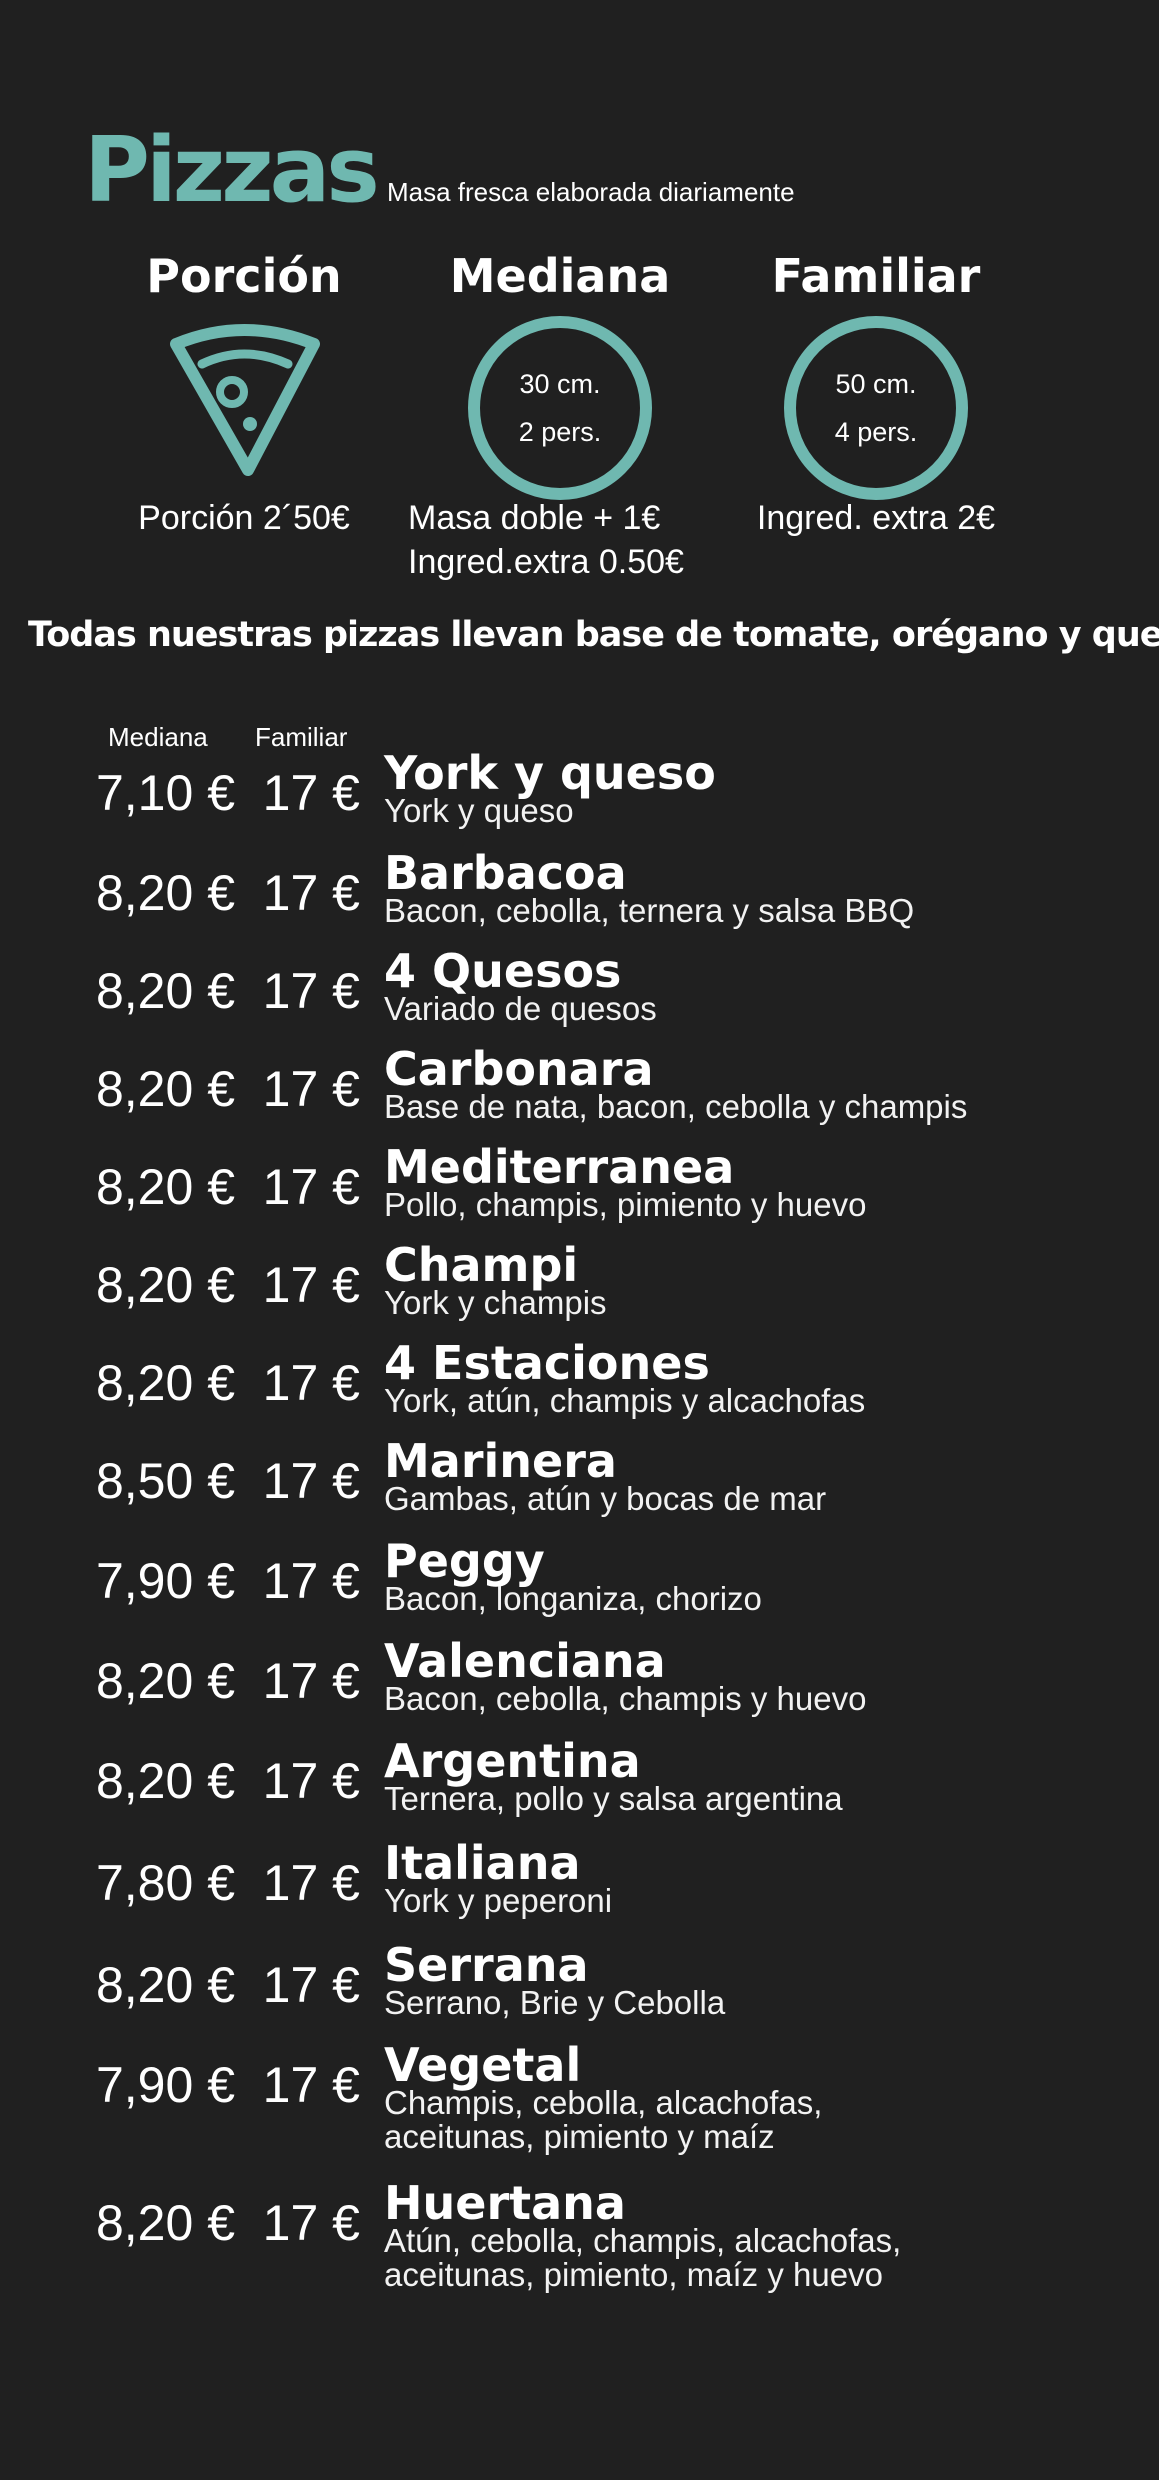 The height and width of the screenshot is (2480, 1159). What do you see at coordinates (613, 1798) in the screenshot?
I see `item-description: Ternera, pollo y salsa argentina` at bounding box center [613, 1798].